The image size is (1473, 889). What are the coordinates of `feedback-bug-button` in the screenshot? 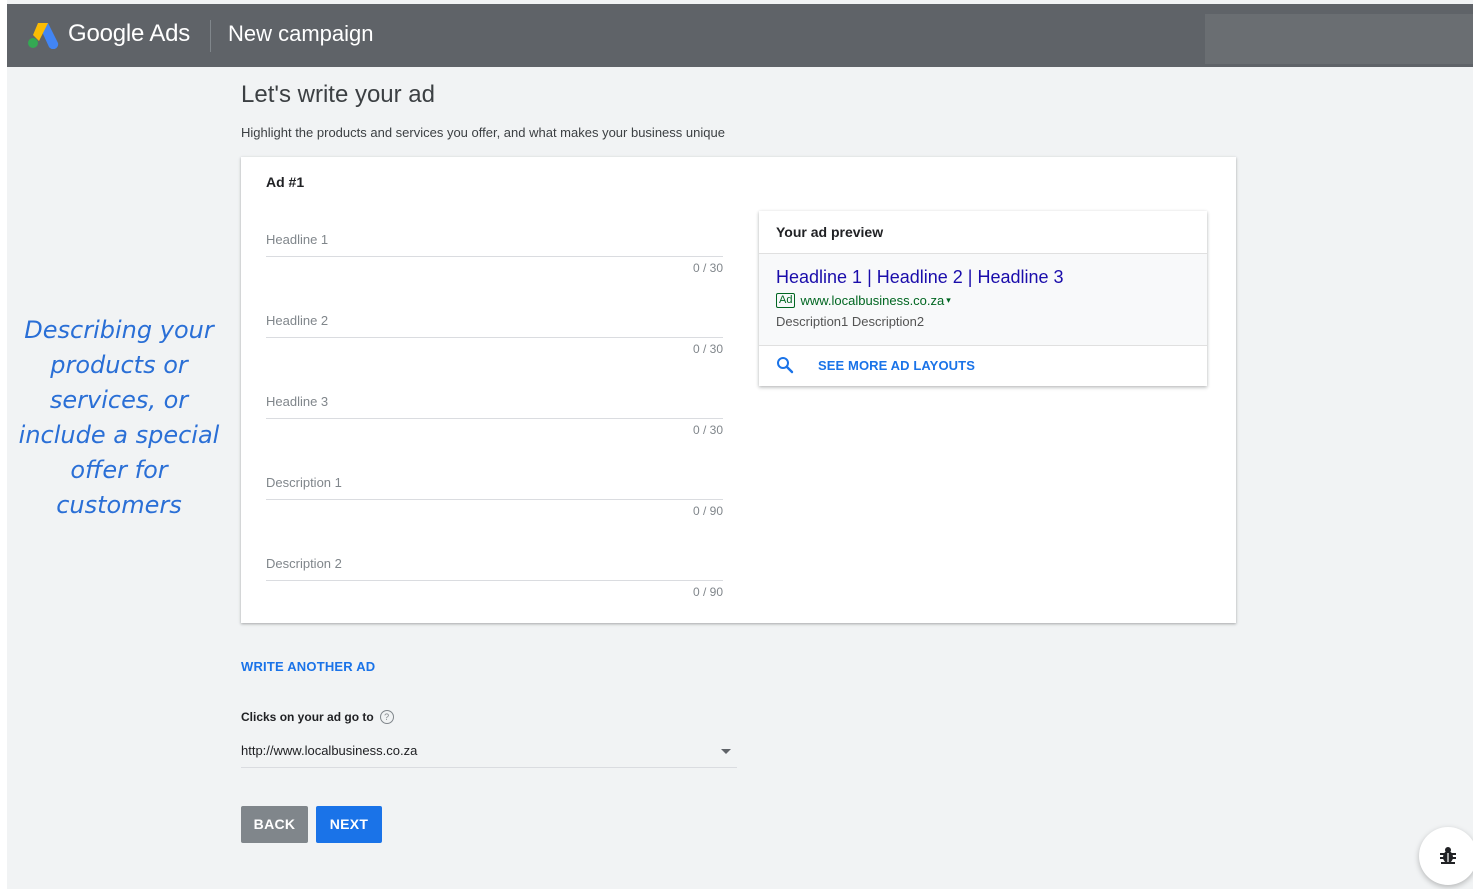 It's located at (1446, 856).